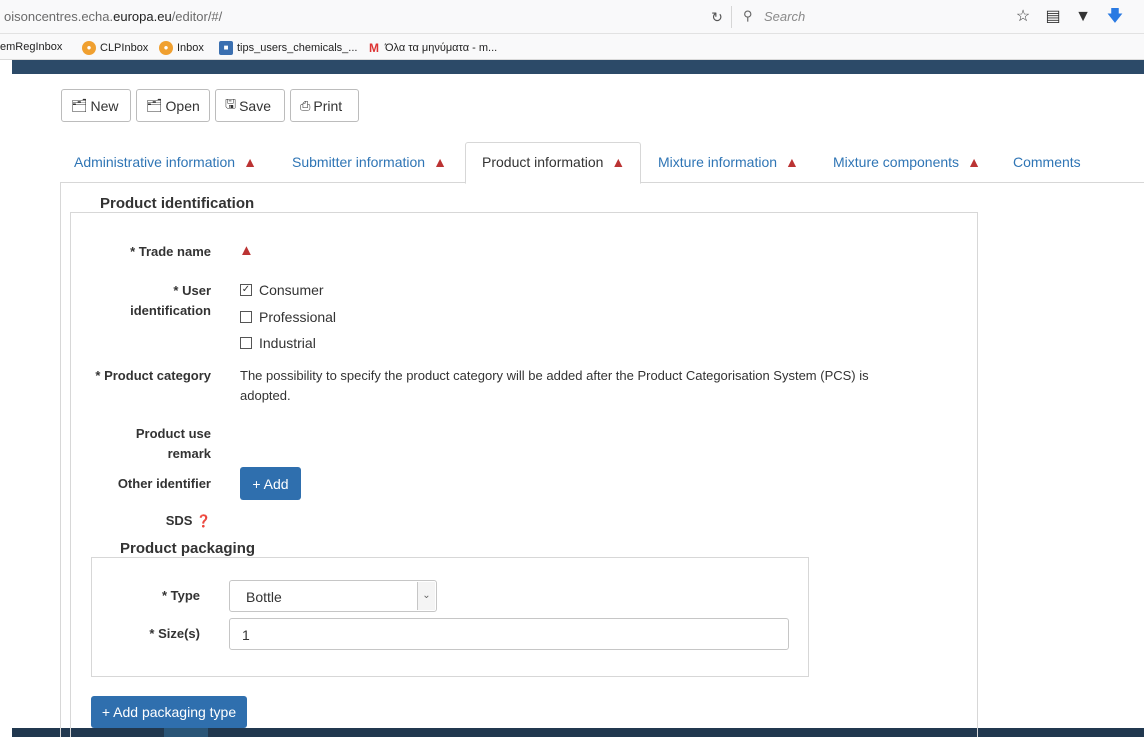  What do you see at coordinates (1115, 17) in the screenshot?
I see `download-icon: 🡇` at bounding box center [1115, 17].